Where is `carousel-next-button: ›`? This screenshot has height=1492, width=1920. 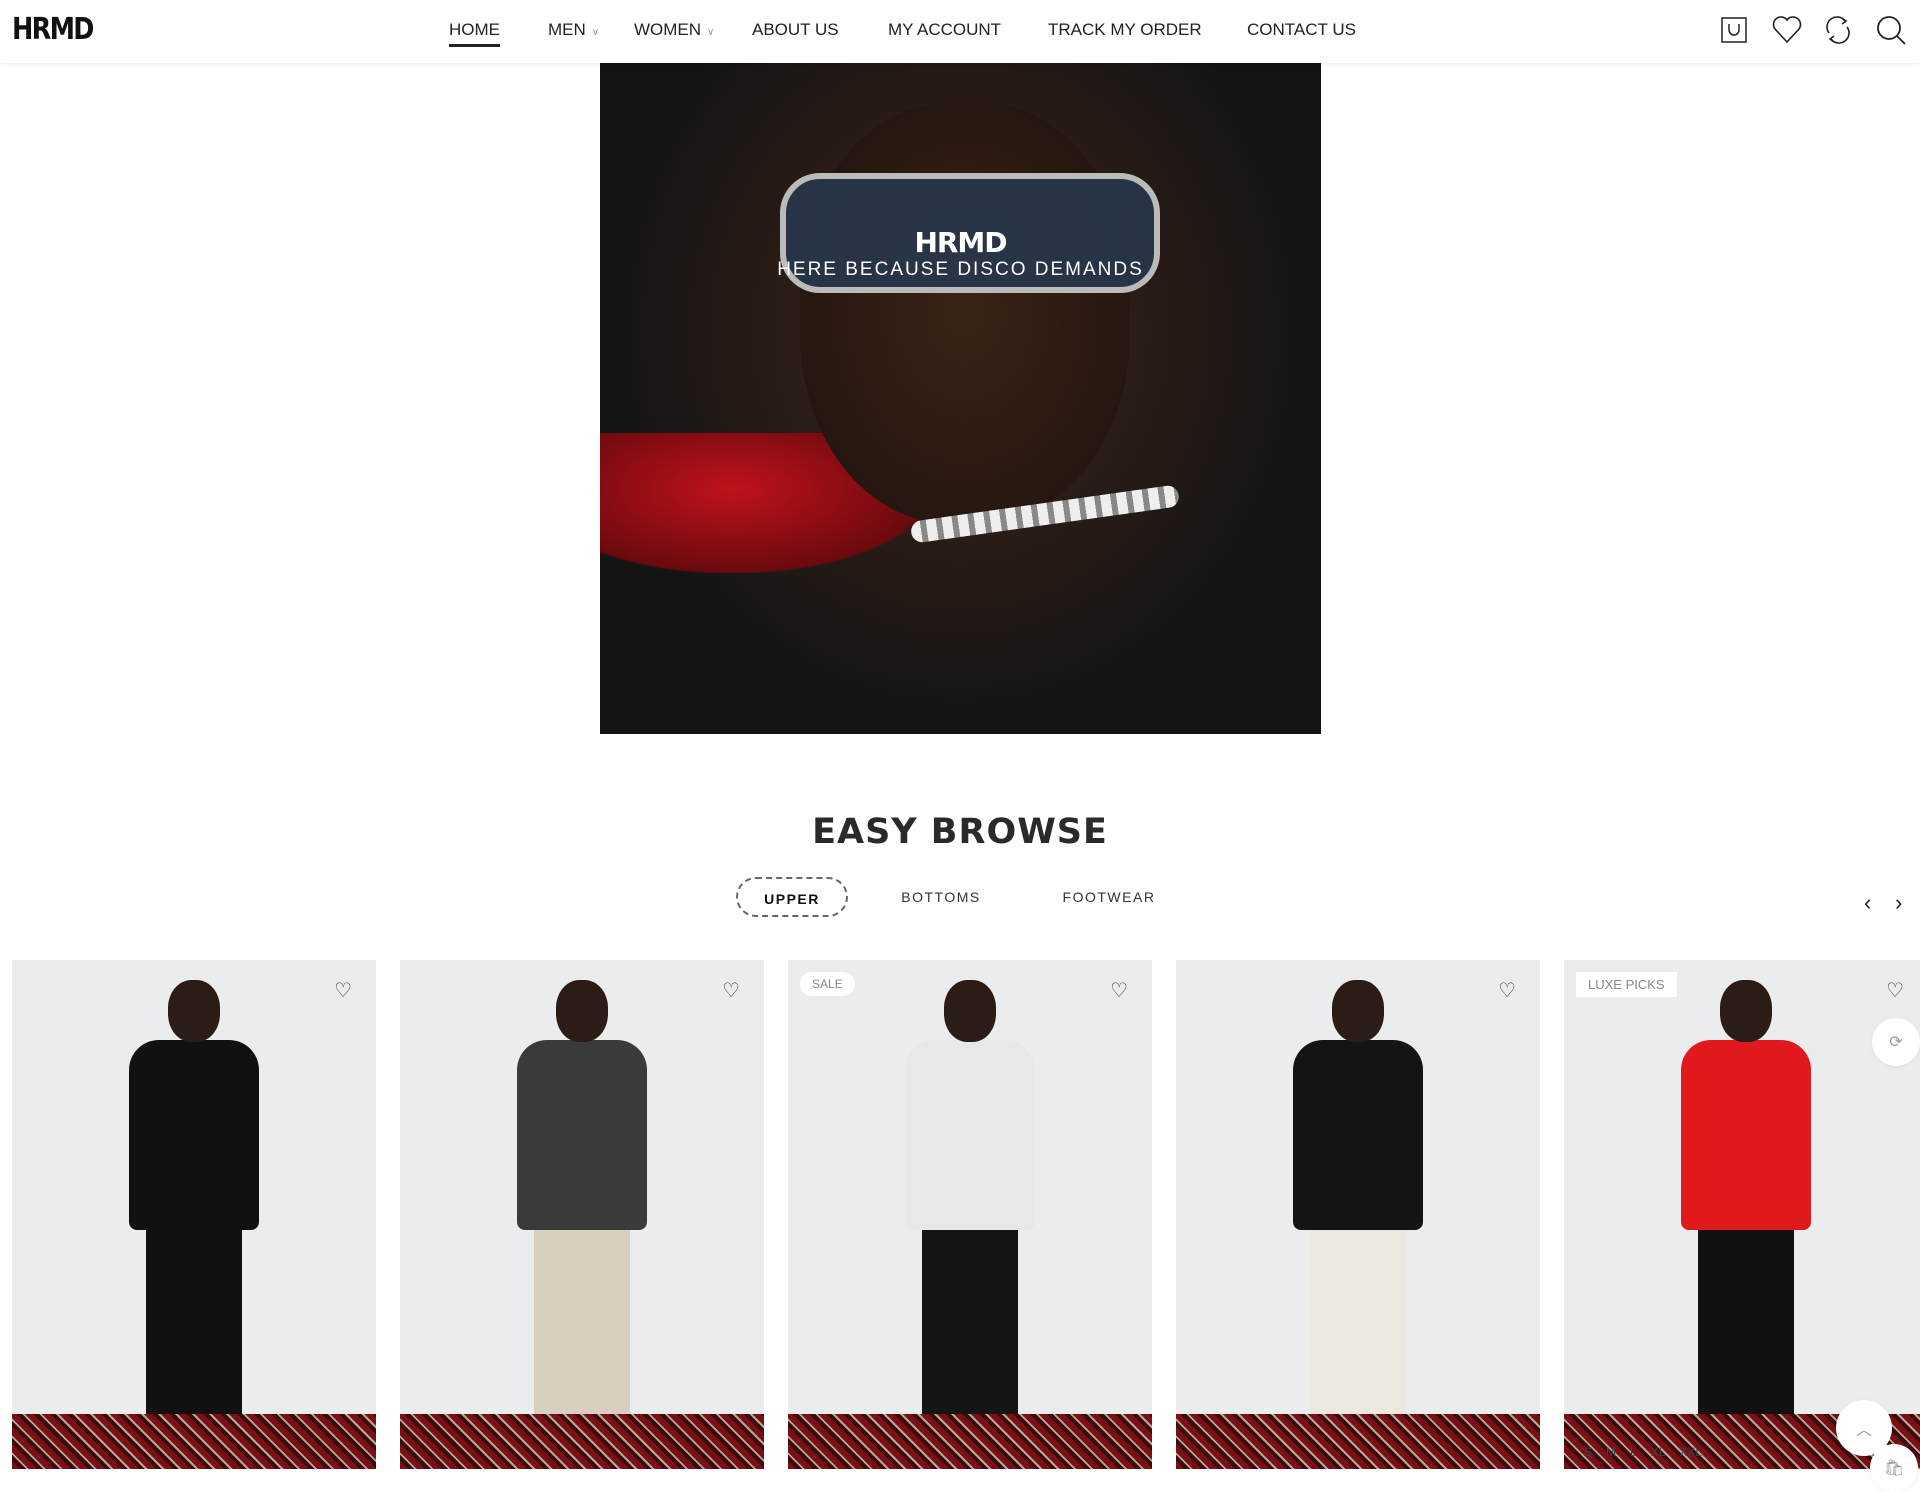 carousel-next-button: › is located at coordinates (1898, 903).